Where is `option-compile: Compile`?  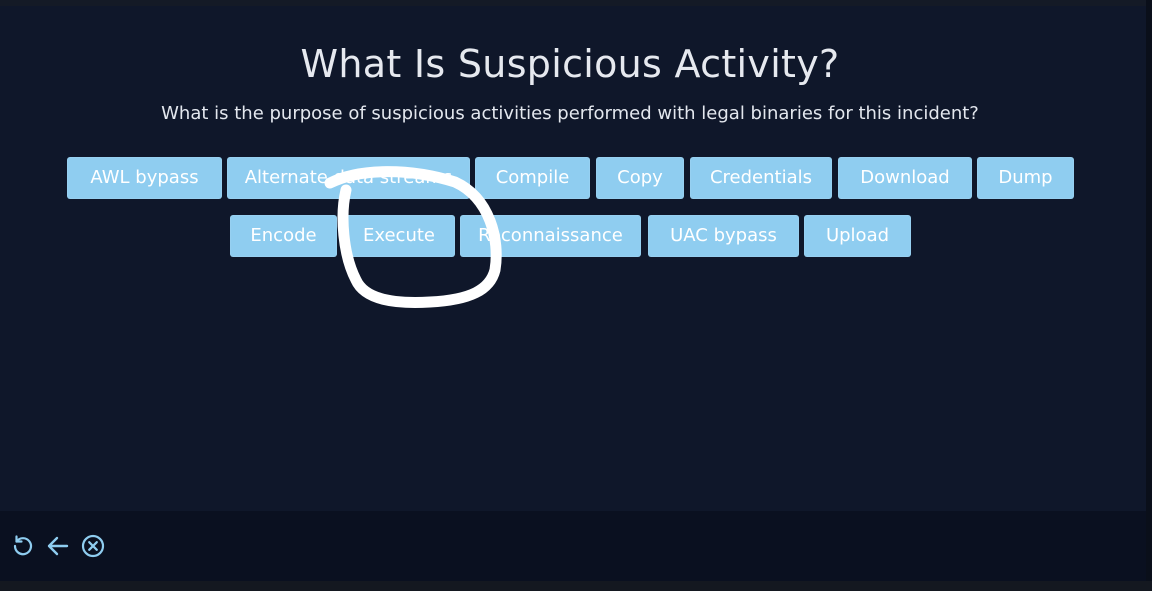 option-compile: Compile is located at coordinates (532, 178).